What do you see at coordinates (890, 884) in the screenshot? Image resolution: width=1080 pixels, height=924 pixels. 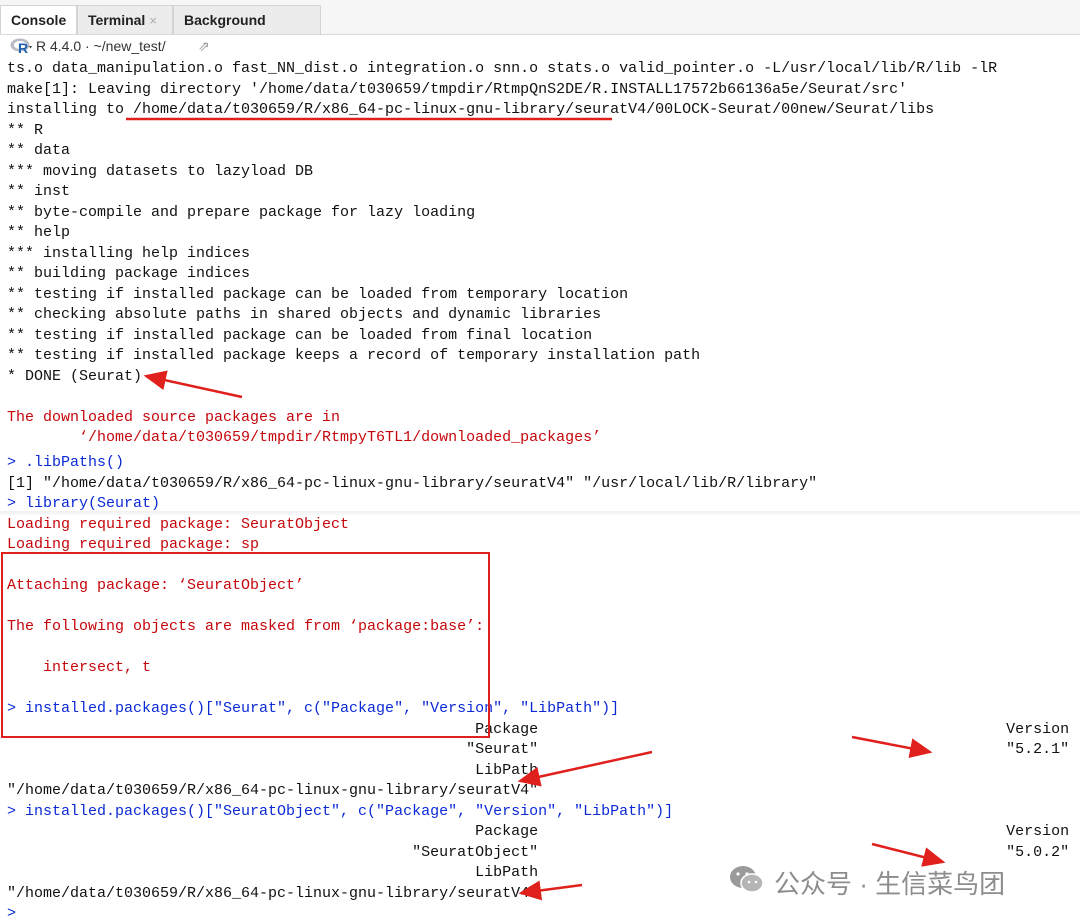 I see `watermark-text: 公众号 · 生信菜鸟团` at bounding box center [890, 884].